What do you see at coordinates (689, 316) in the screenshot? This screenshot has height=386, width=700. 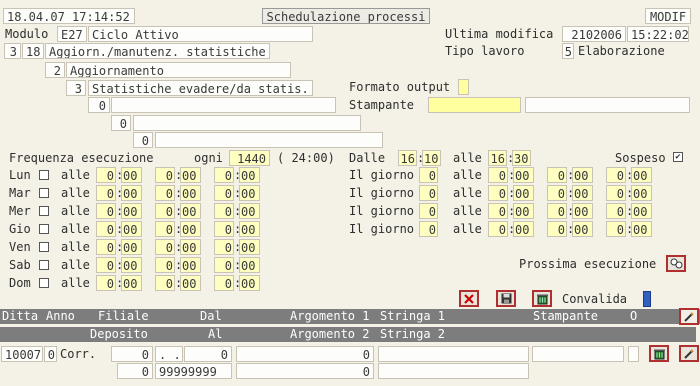 I see `edit-header-button` at bounding box center [689, 316].